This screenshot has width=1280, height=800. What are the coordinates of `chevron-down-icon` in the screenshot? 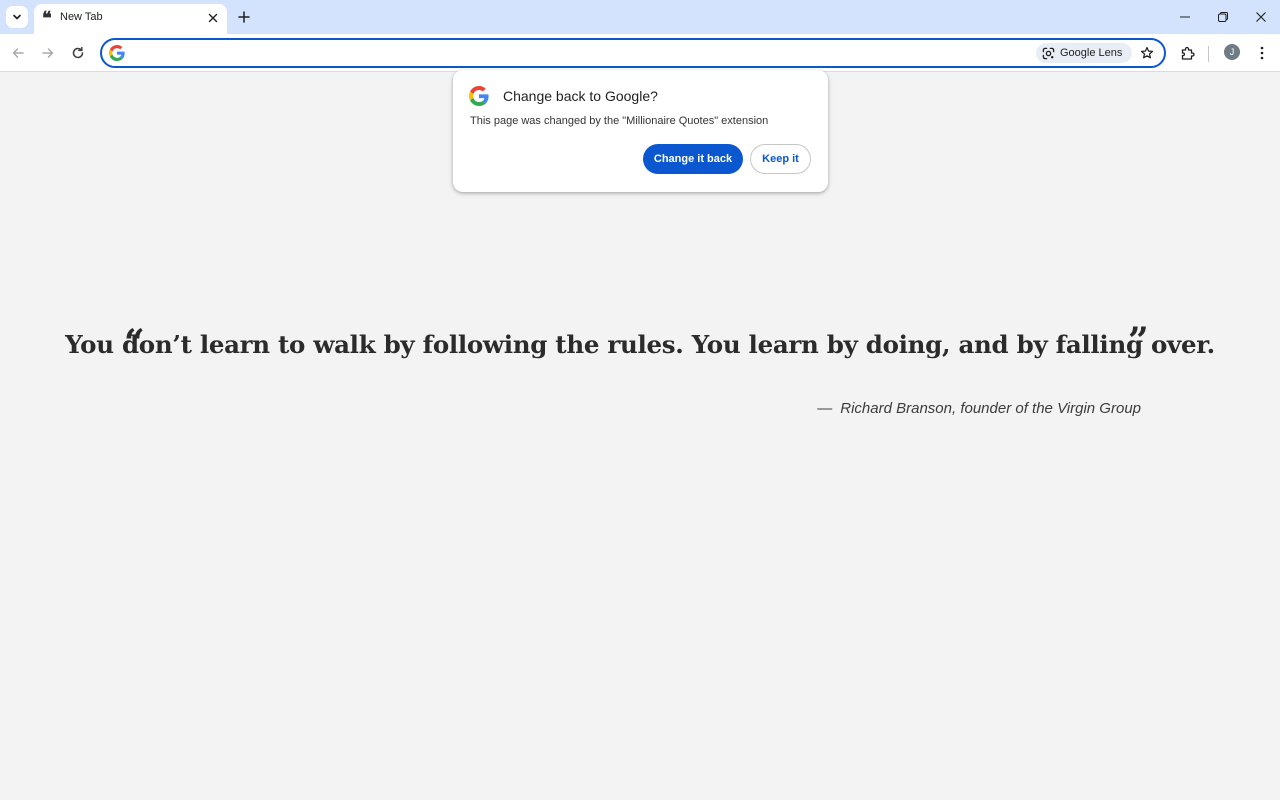 It's located at (17, 17).